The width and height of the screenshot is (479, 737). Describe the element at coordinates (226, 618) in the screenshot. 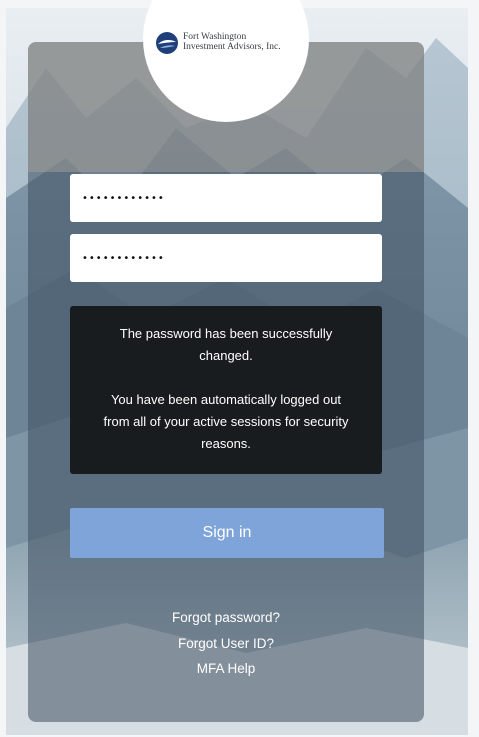

I see `forgot-password-link: Forgot password?` at that location.